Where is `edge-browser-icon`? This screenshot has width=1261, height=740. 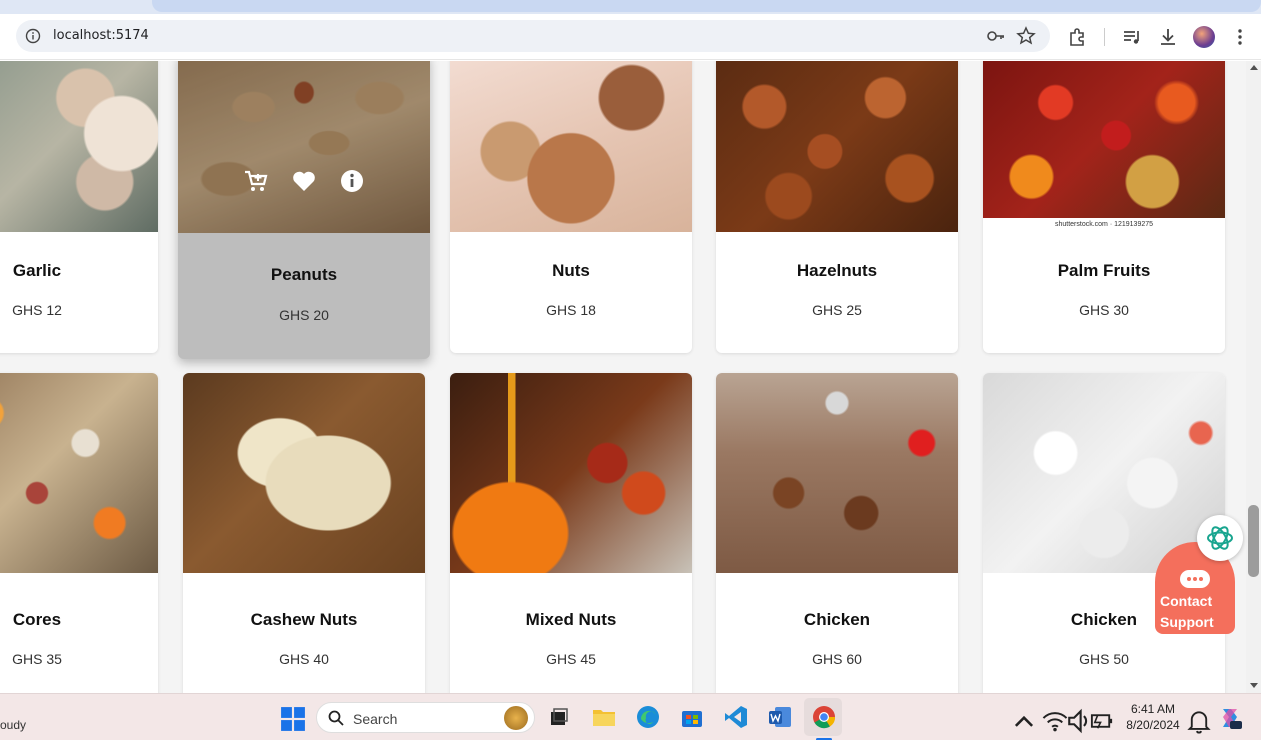
edge-browser-icon is located at coordinates (648, 717).